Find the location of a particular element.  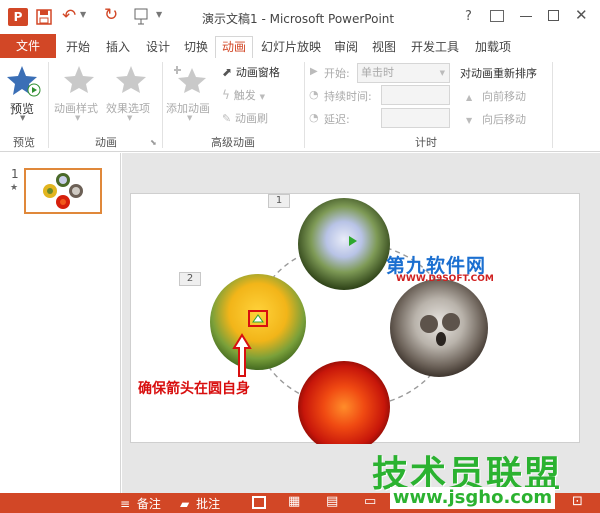

trigger-icon: ϟ is located at coordinates (226, 95).